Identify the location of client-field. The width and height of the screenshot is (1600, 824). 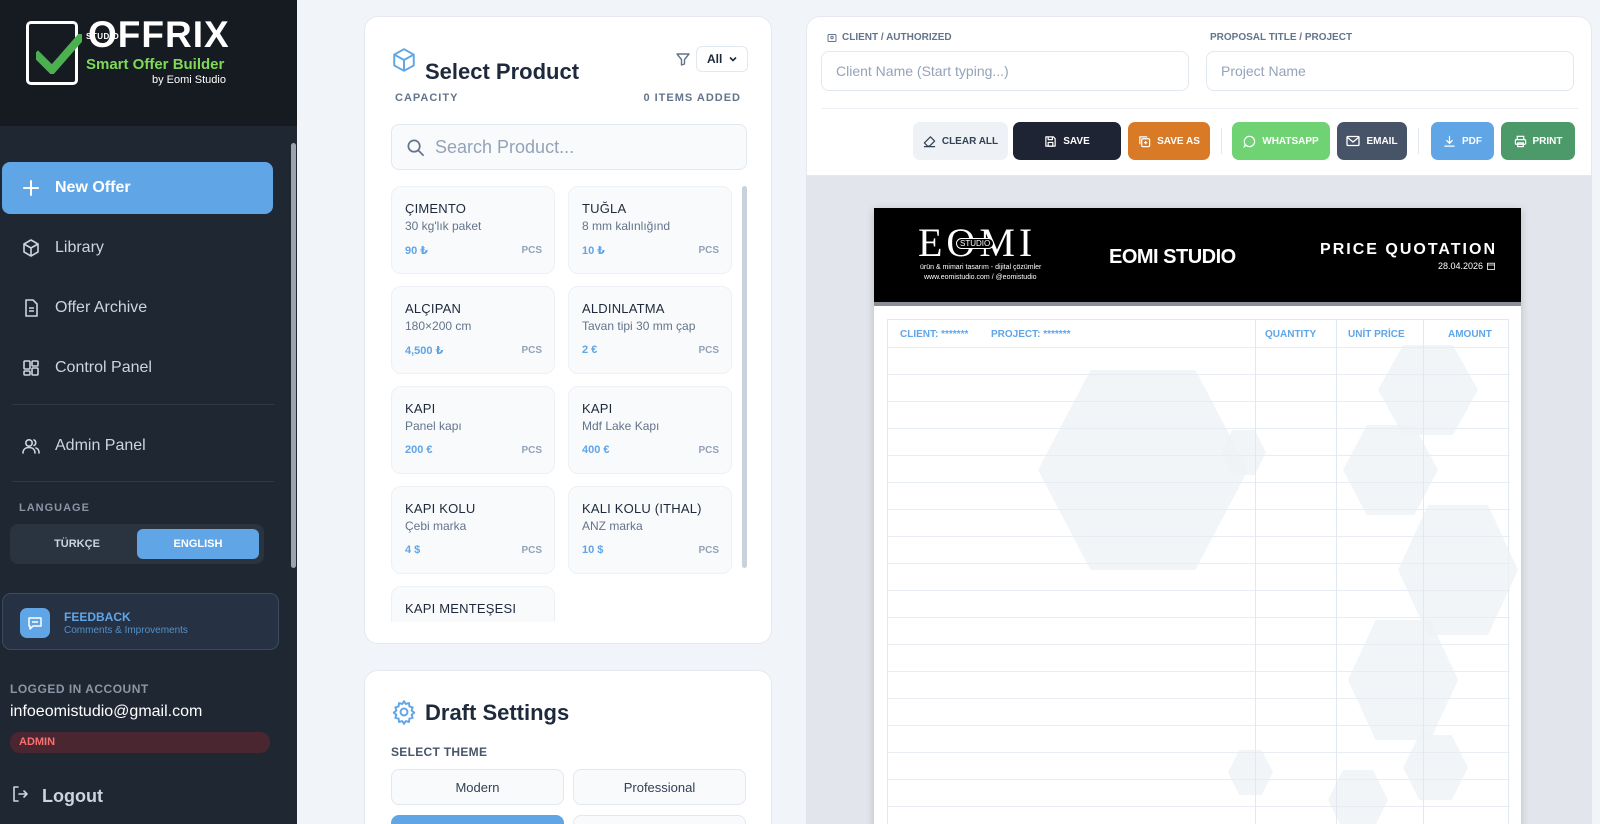
(1005, 71).